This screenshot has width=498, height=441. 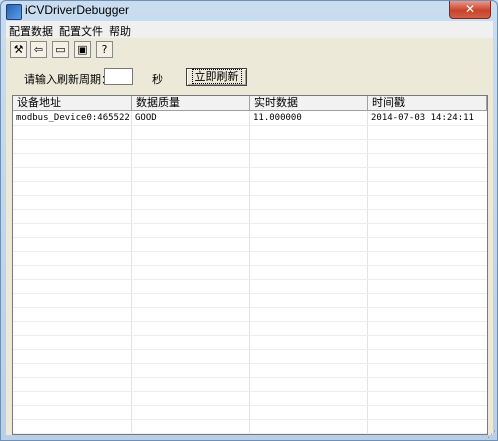 I want to click on cell-timestamp: 2014-07-03 14:24:11, so click(x=422, y=118).